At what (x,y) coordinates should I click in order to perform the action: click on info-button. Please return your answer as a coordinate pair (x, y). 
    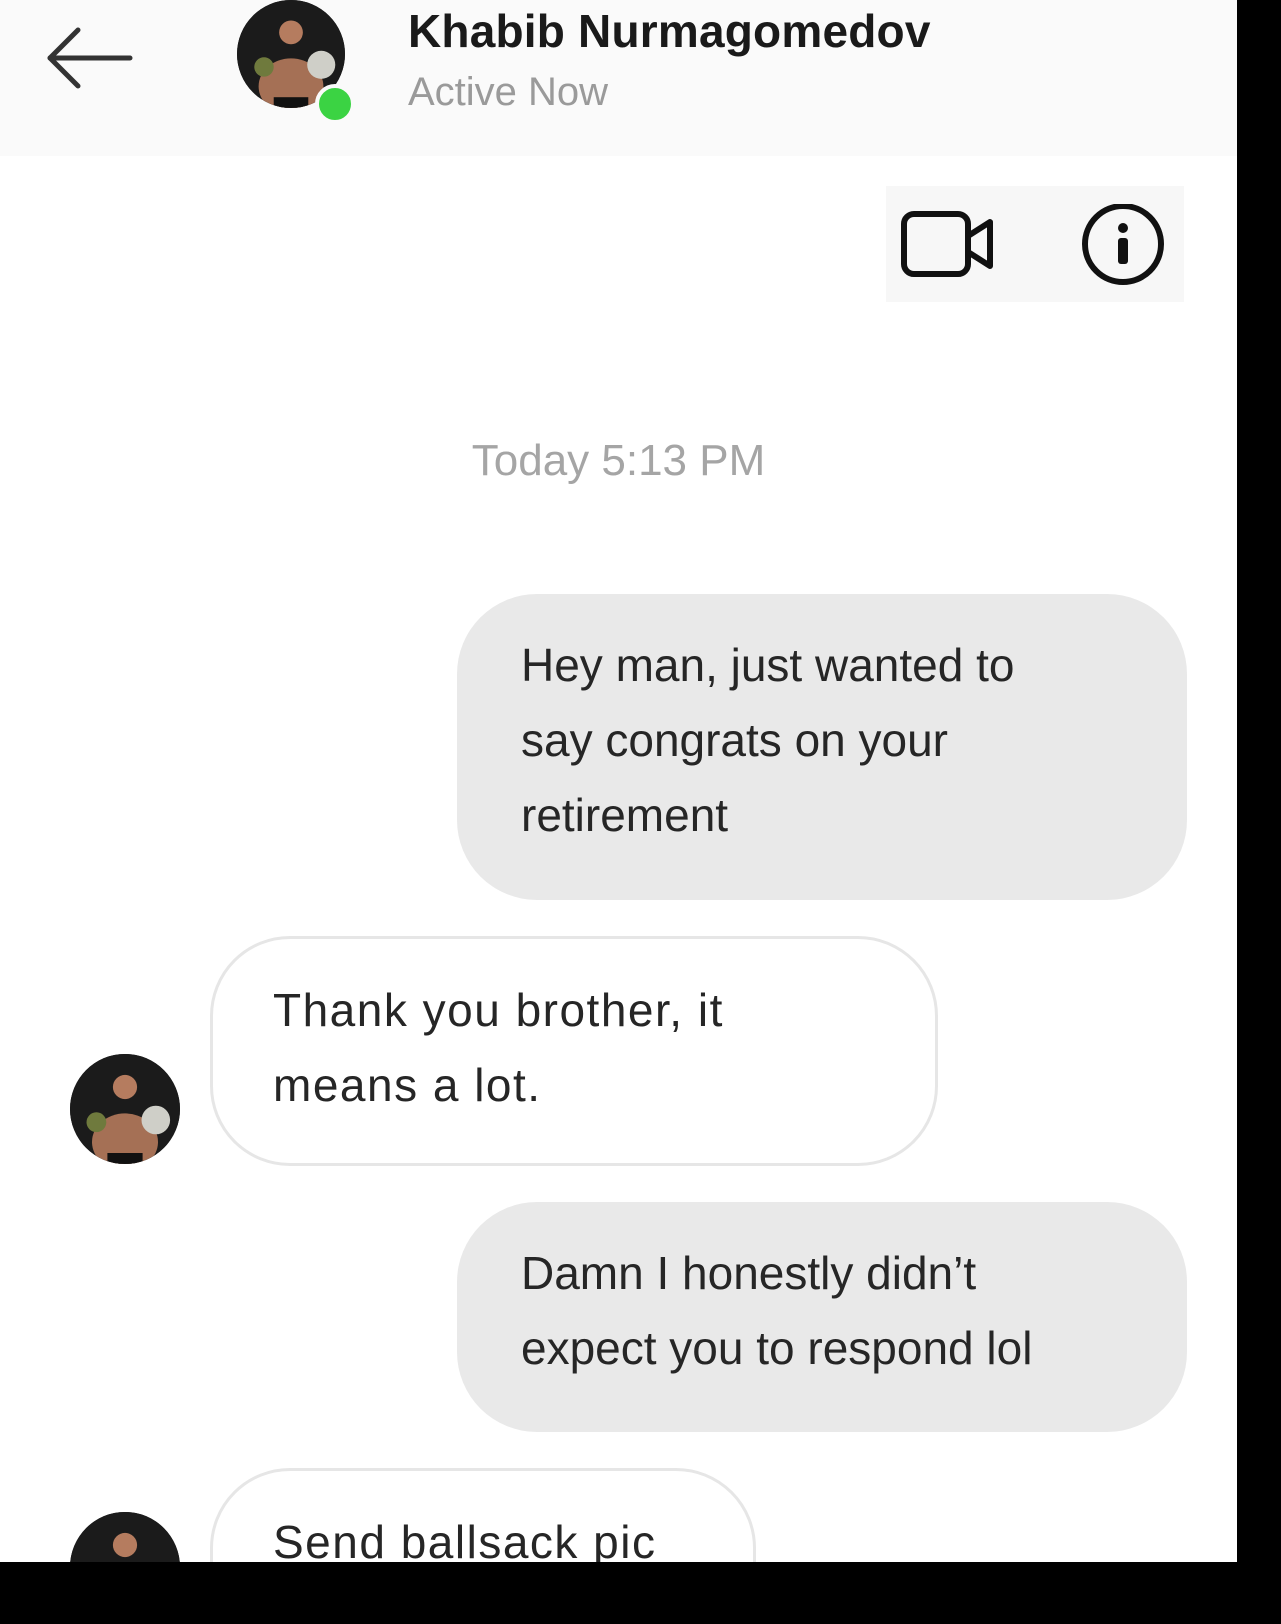
    Looking at the image, I should click on (1123, 248).